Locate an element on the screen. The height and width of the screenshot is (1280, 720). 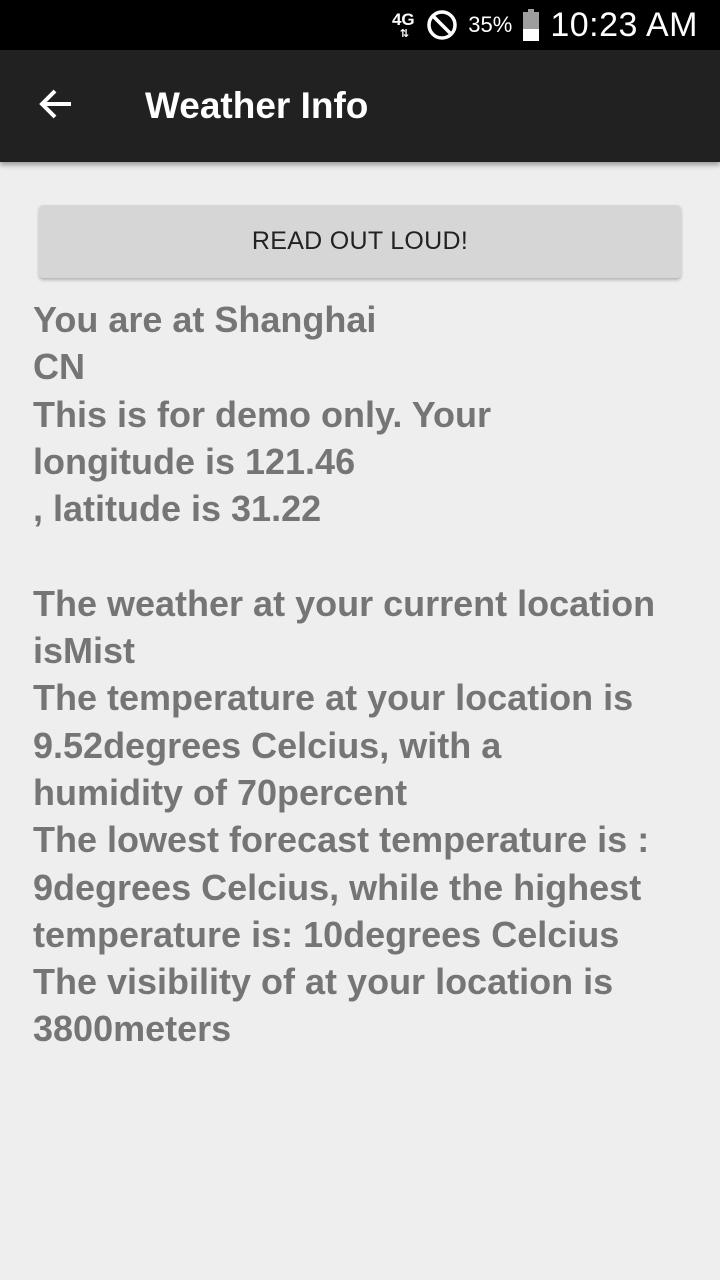
visibility-line-1: The visibility of at your location is is located at coordinates (323, 982).